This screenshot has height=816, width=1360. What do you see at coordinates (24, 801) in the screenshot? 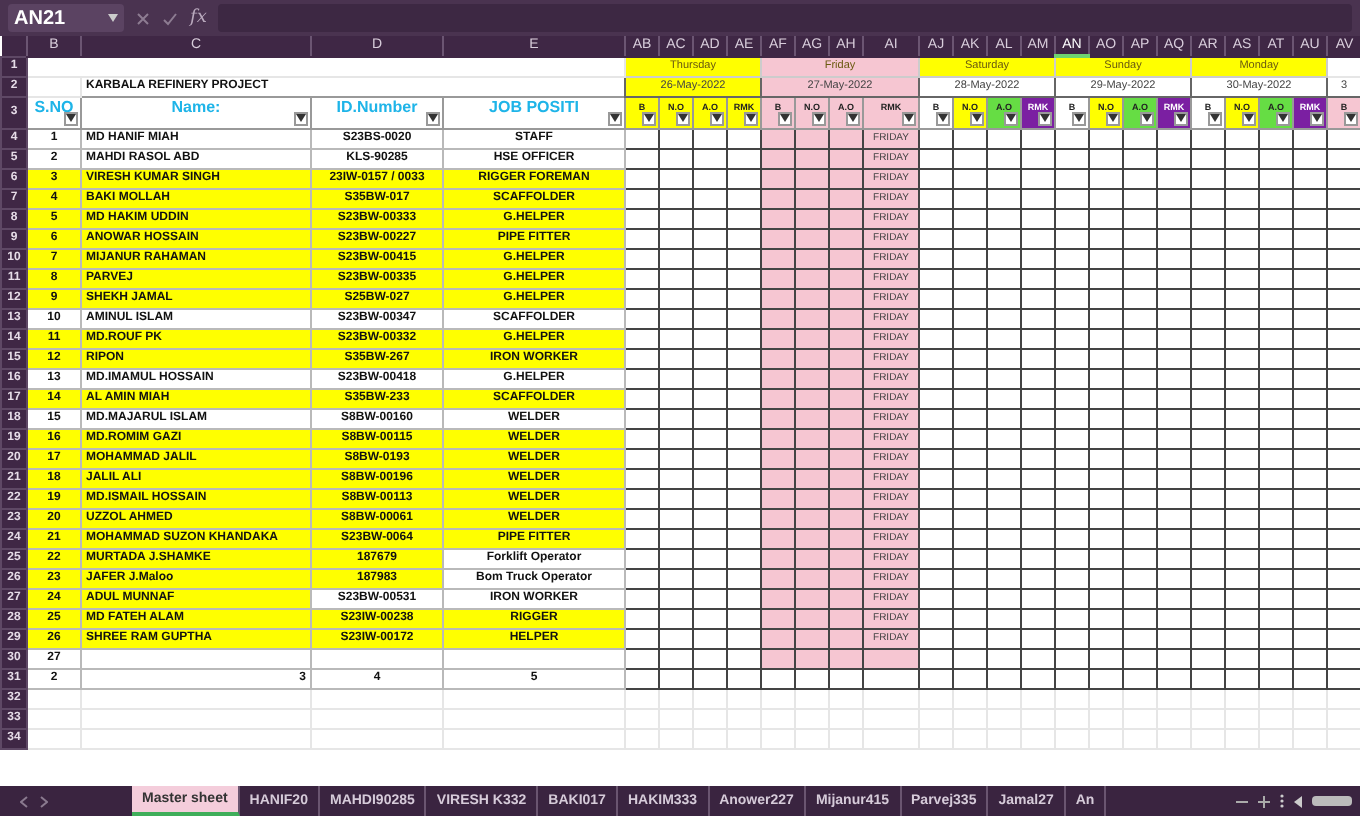
I see `previous-sheet-button` at bounding box center [24, 801].